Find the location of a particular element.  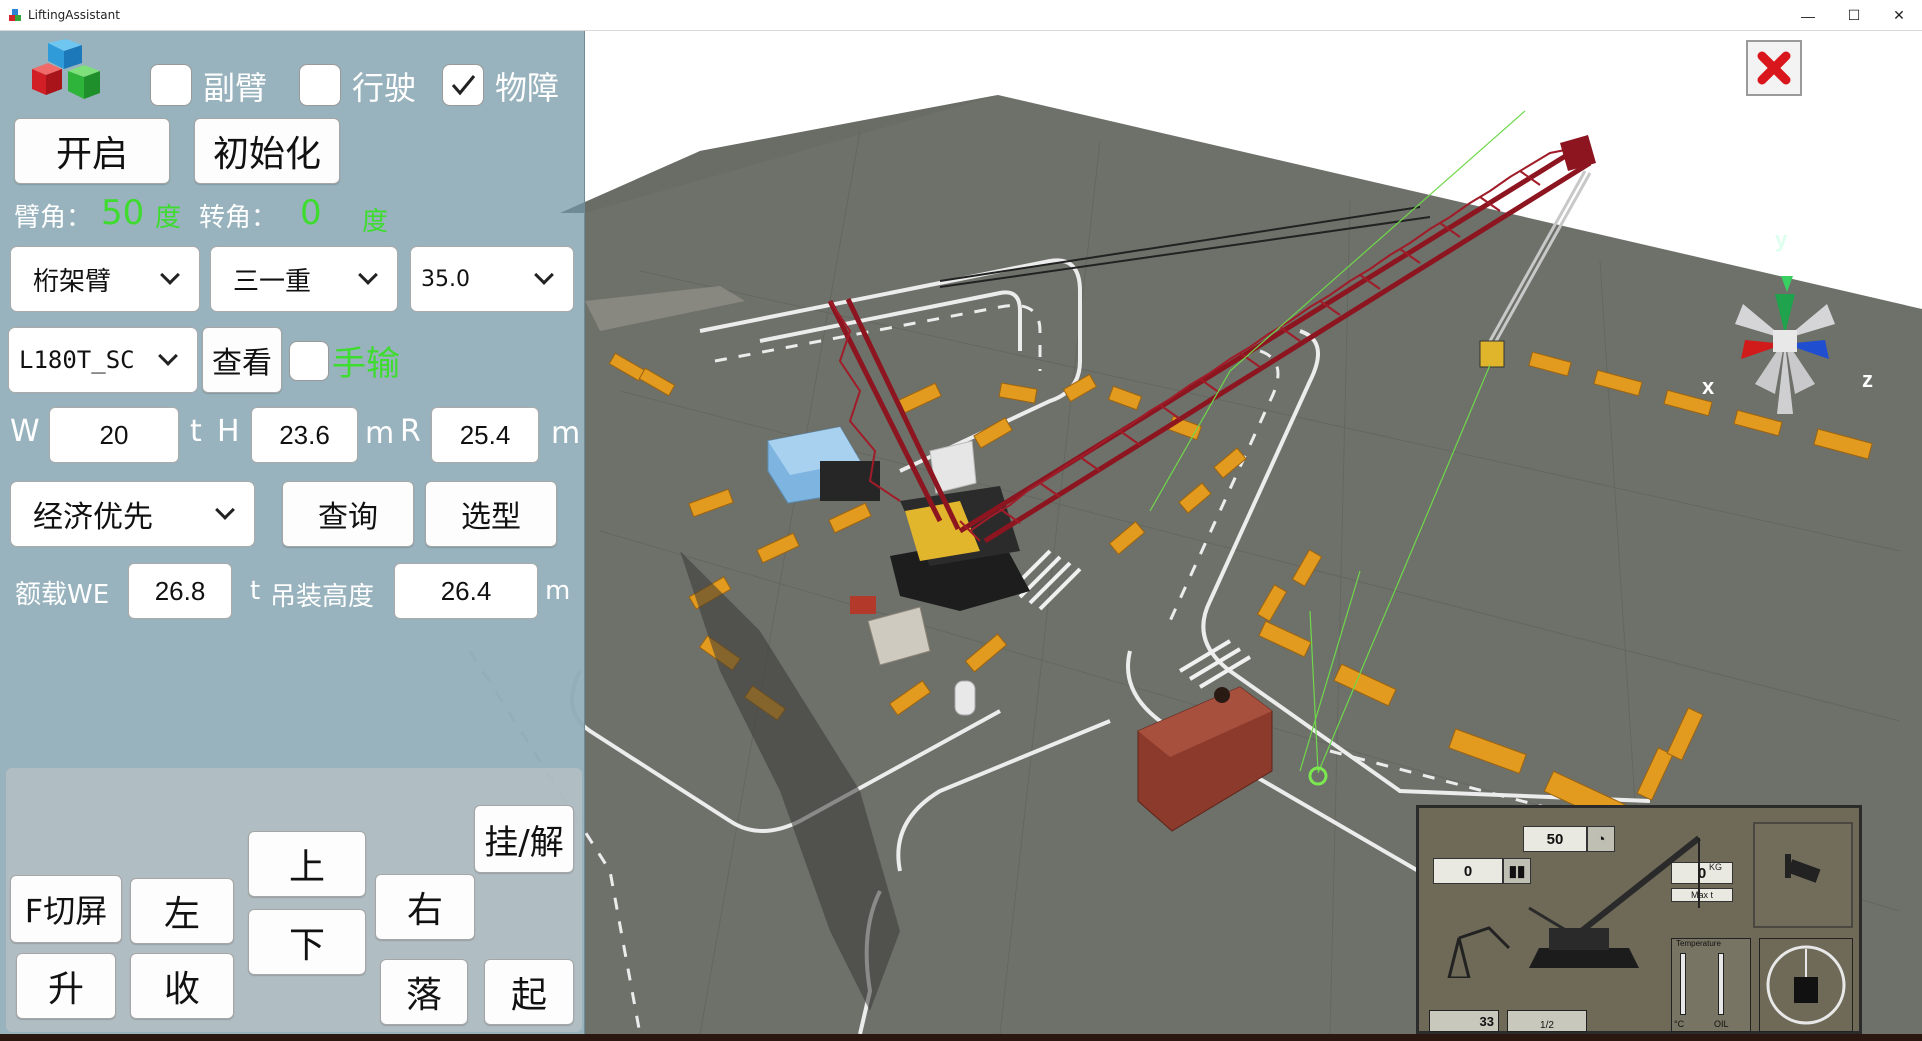

crane-model-select: L180T_SC is located at coordinates (103, 360).